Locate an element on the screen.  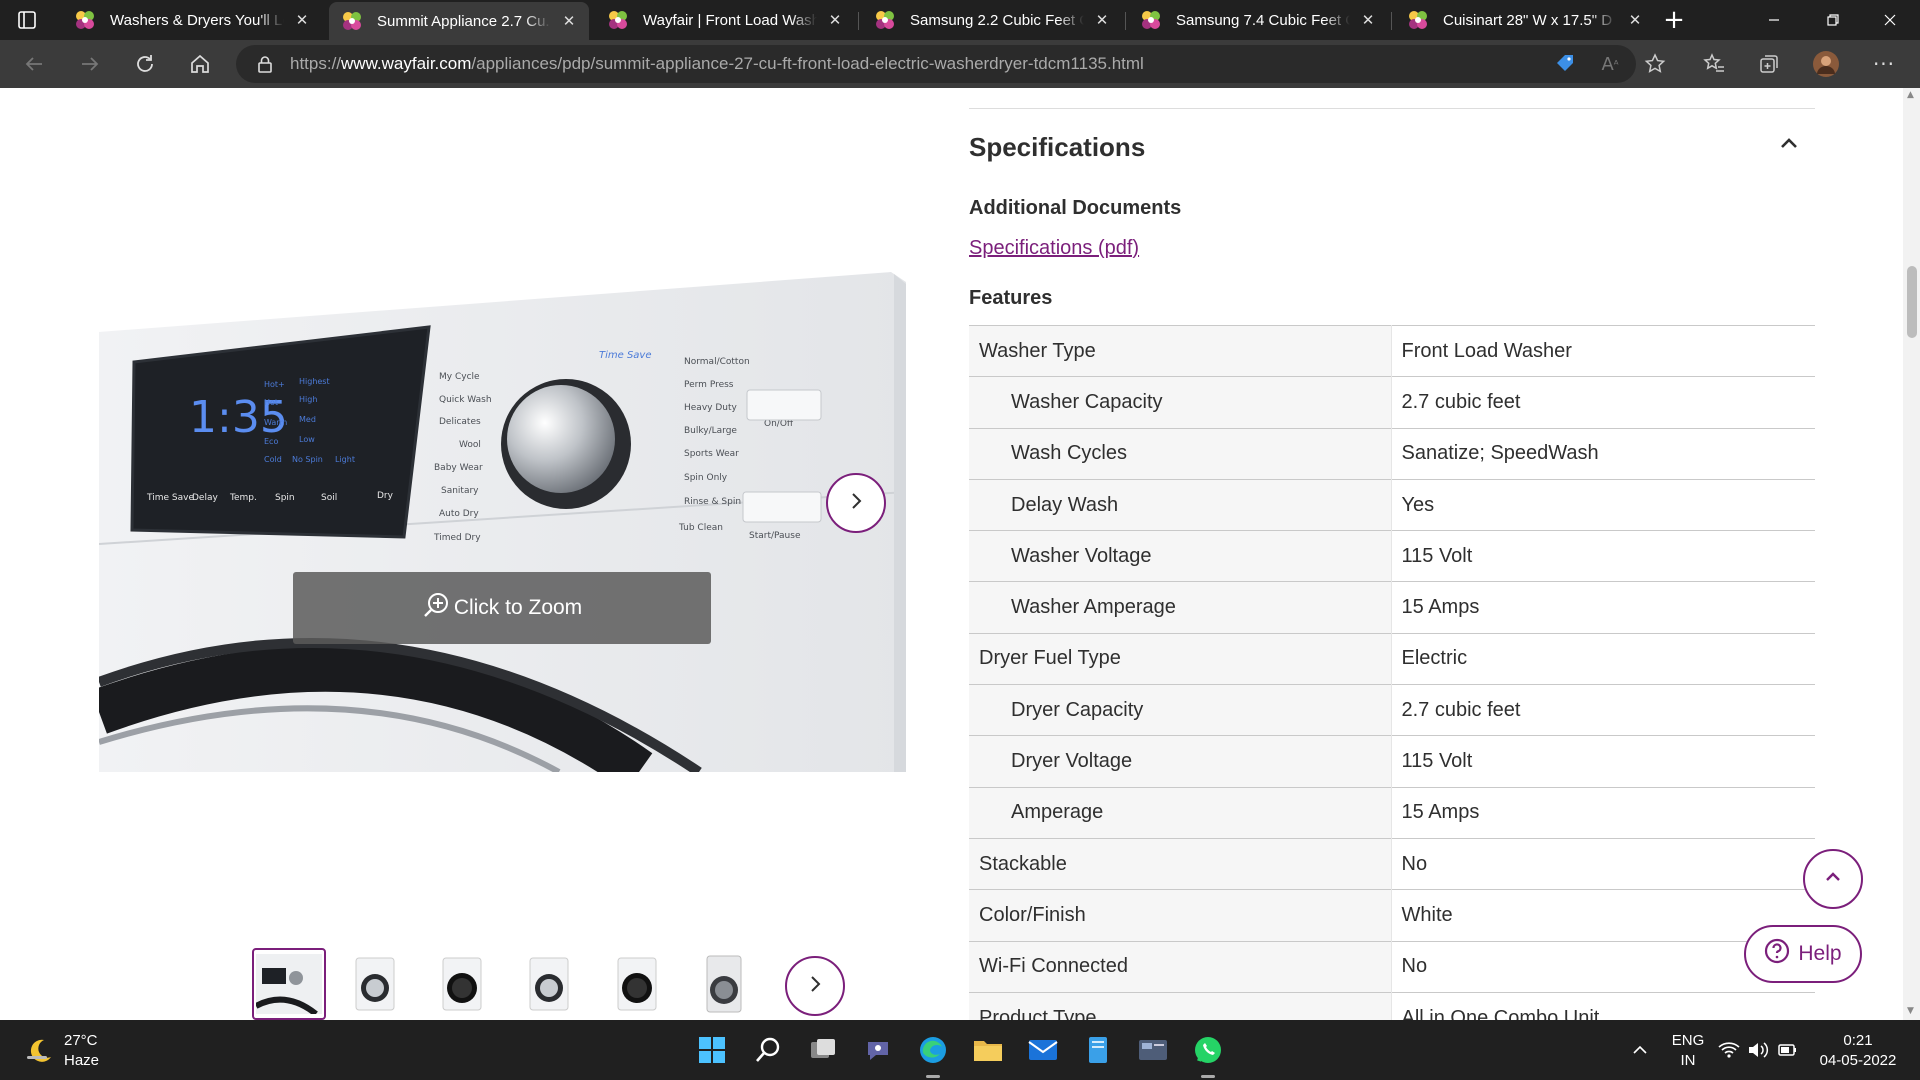
scrollbar-thumb is located at coordinates (1912, 302).